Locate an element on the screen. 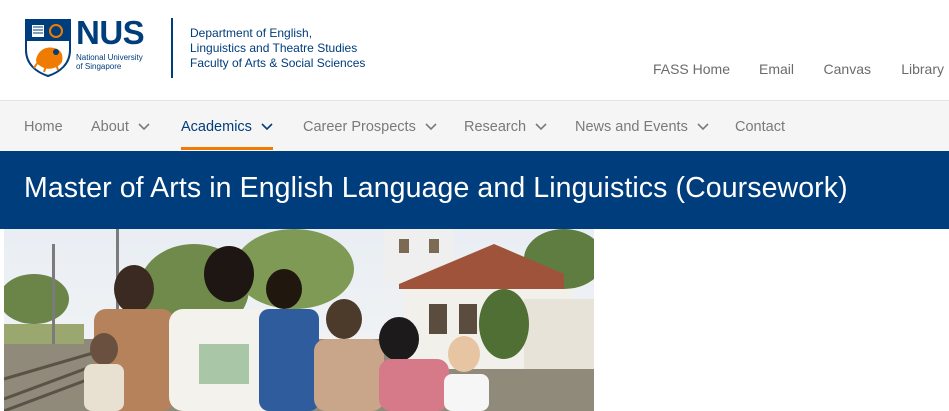 This screenshot has height=411, width=949. nav-item-contact: Contact is located at coordinates (760, 126).